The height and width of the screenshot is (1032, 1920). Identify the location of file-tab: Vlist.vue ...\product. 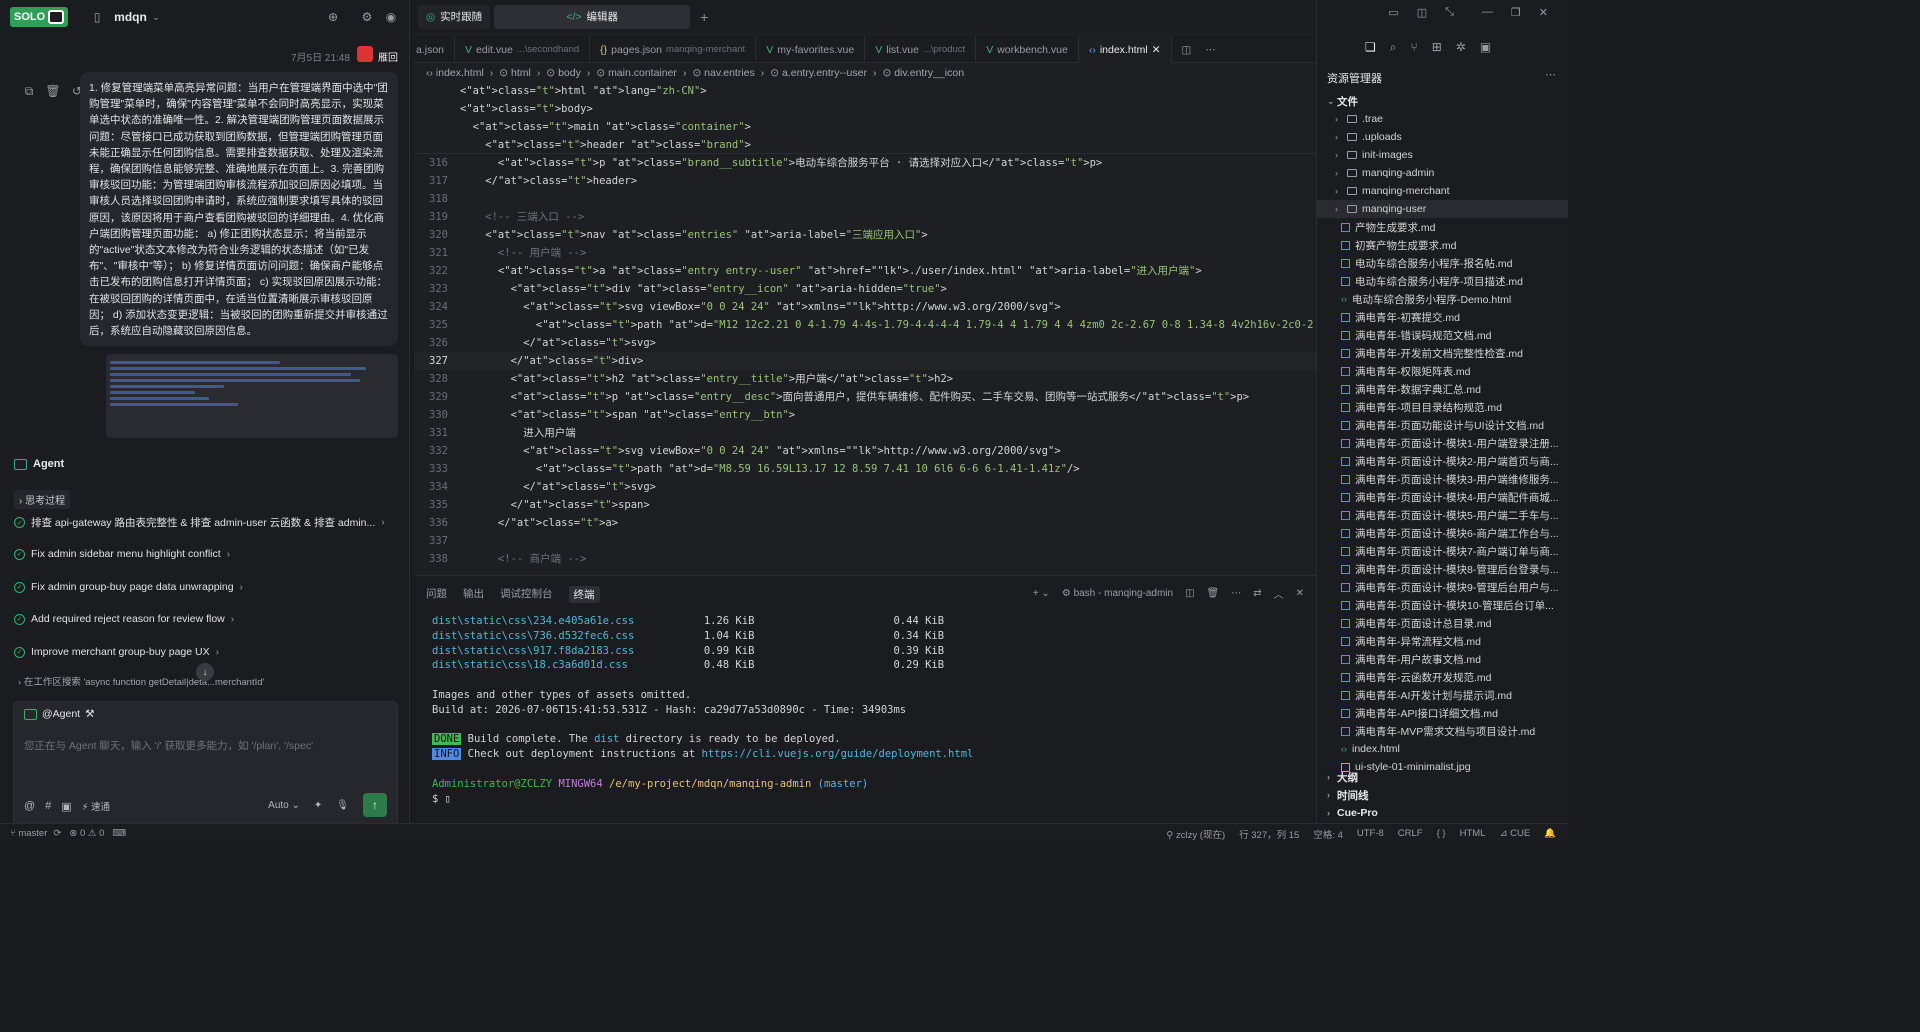
(921, 49).